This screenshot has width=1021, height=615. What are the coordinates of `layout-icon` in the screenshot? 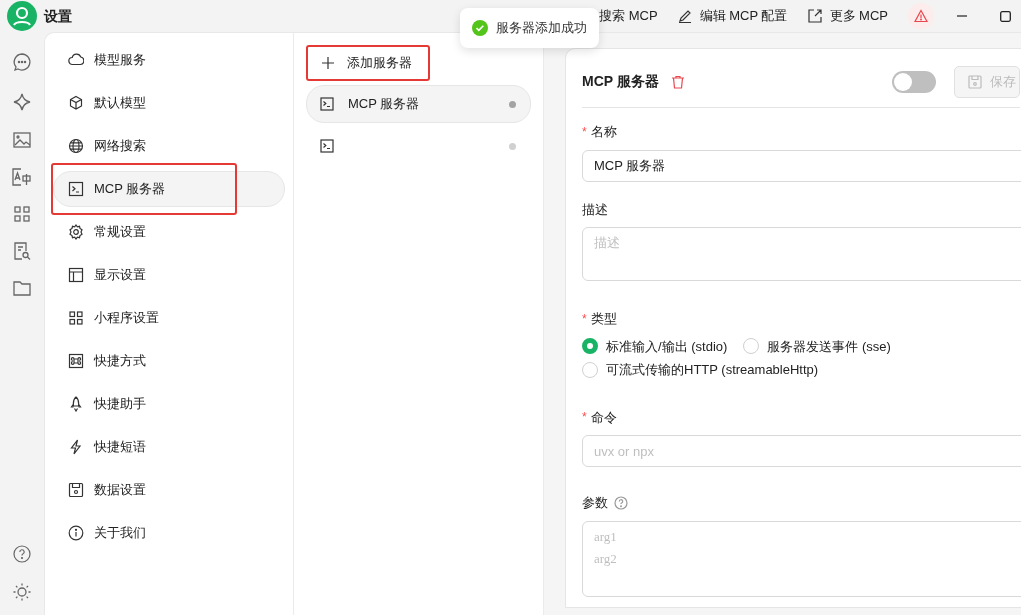 It's located at (76, 275).